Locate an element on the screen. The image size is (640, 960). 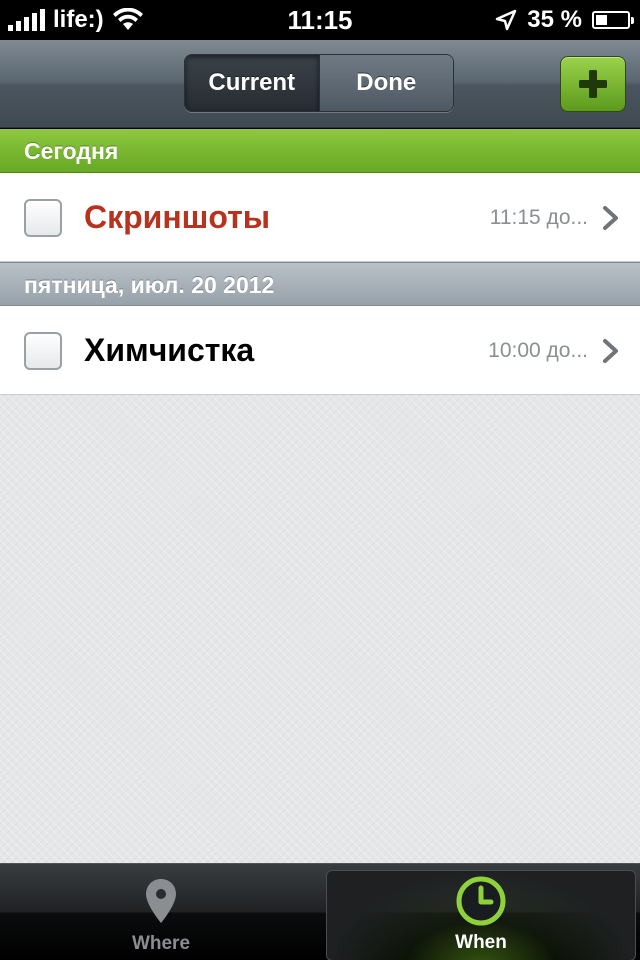
tab-label: When is located at coordinates (481, 942).